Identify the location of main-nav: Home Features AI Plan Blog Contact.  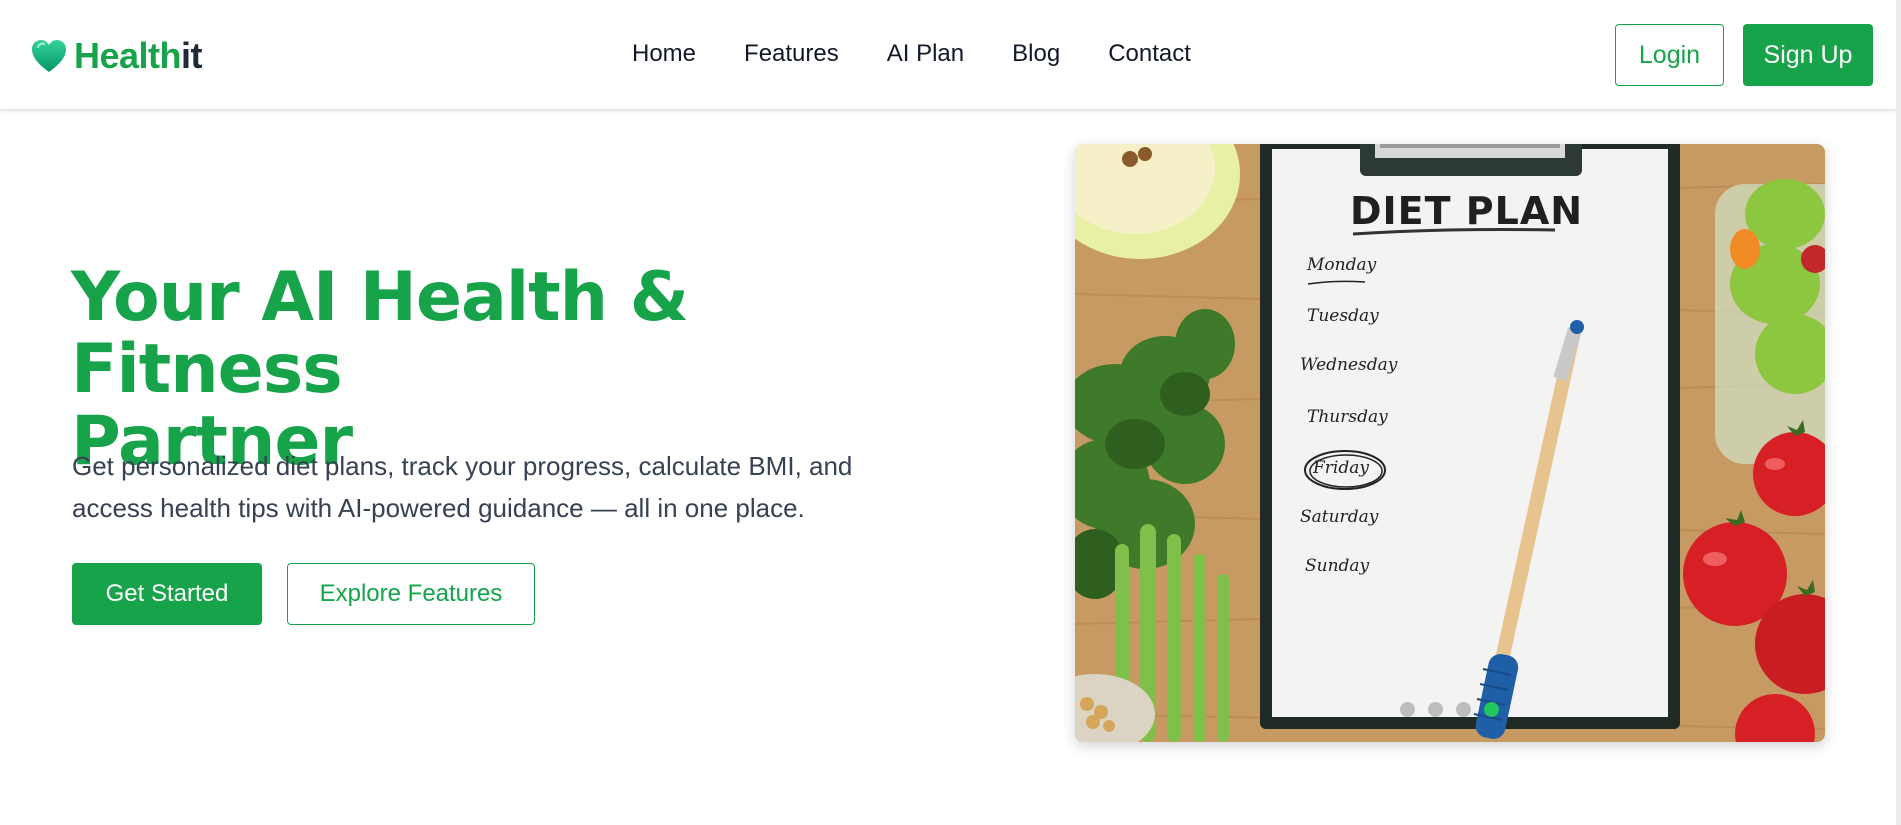
(911, 54).